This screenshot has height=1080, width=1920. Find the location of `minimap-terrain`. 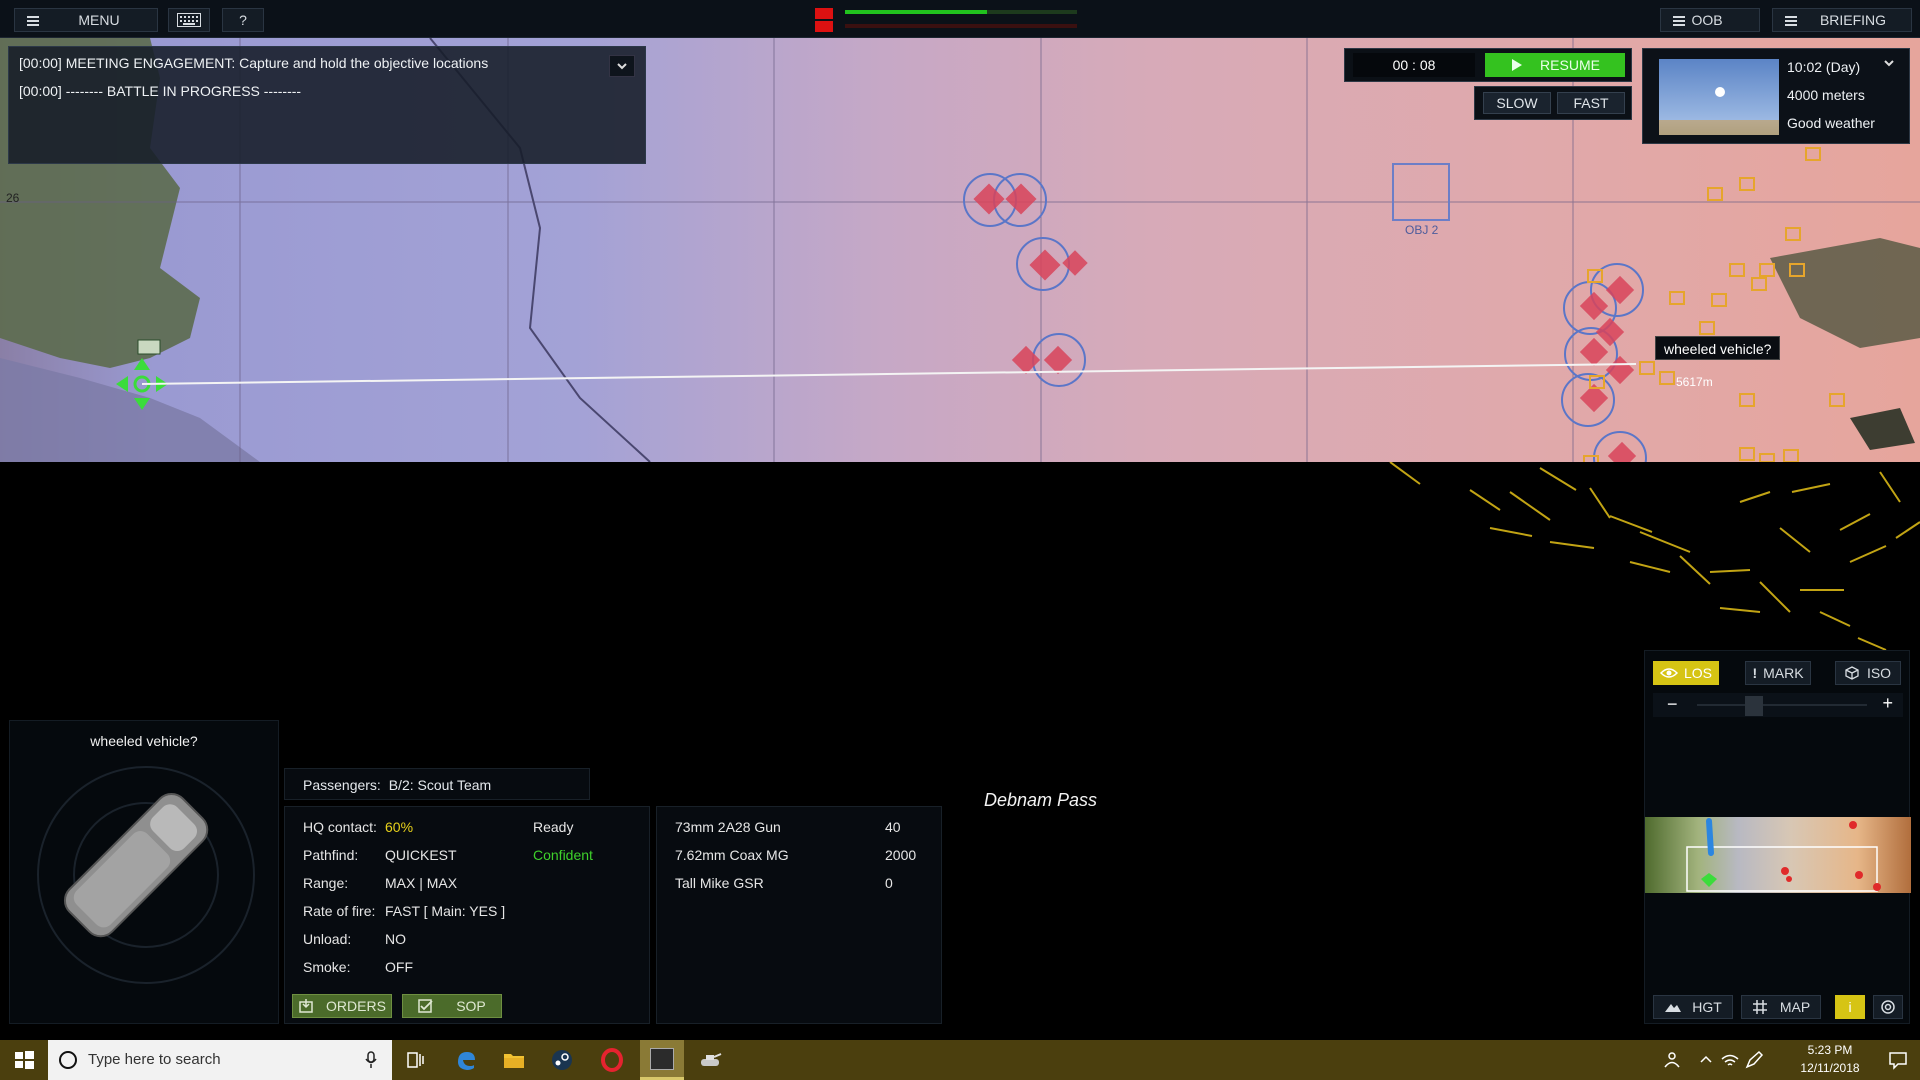

minimap-terrain is located at coordinates (1778, 855).